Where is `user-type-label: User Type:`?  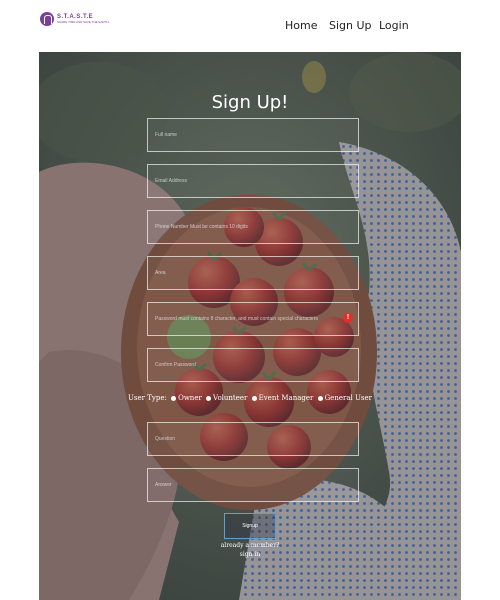 user-type-label: User Type: is located at coordinates (147, 398).